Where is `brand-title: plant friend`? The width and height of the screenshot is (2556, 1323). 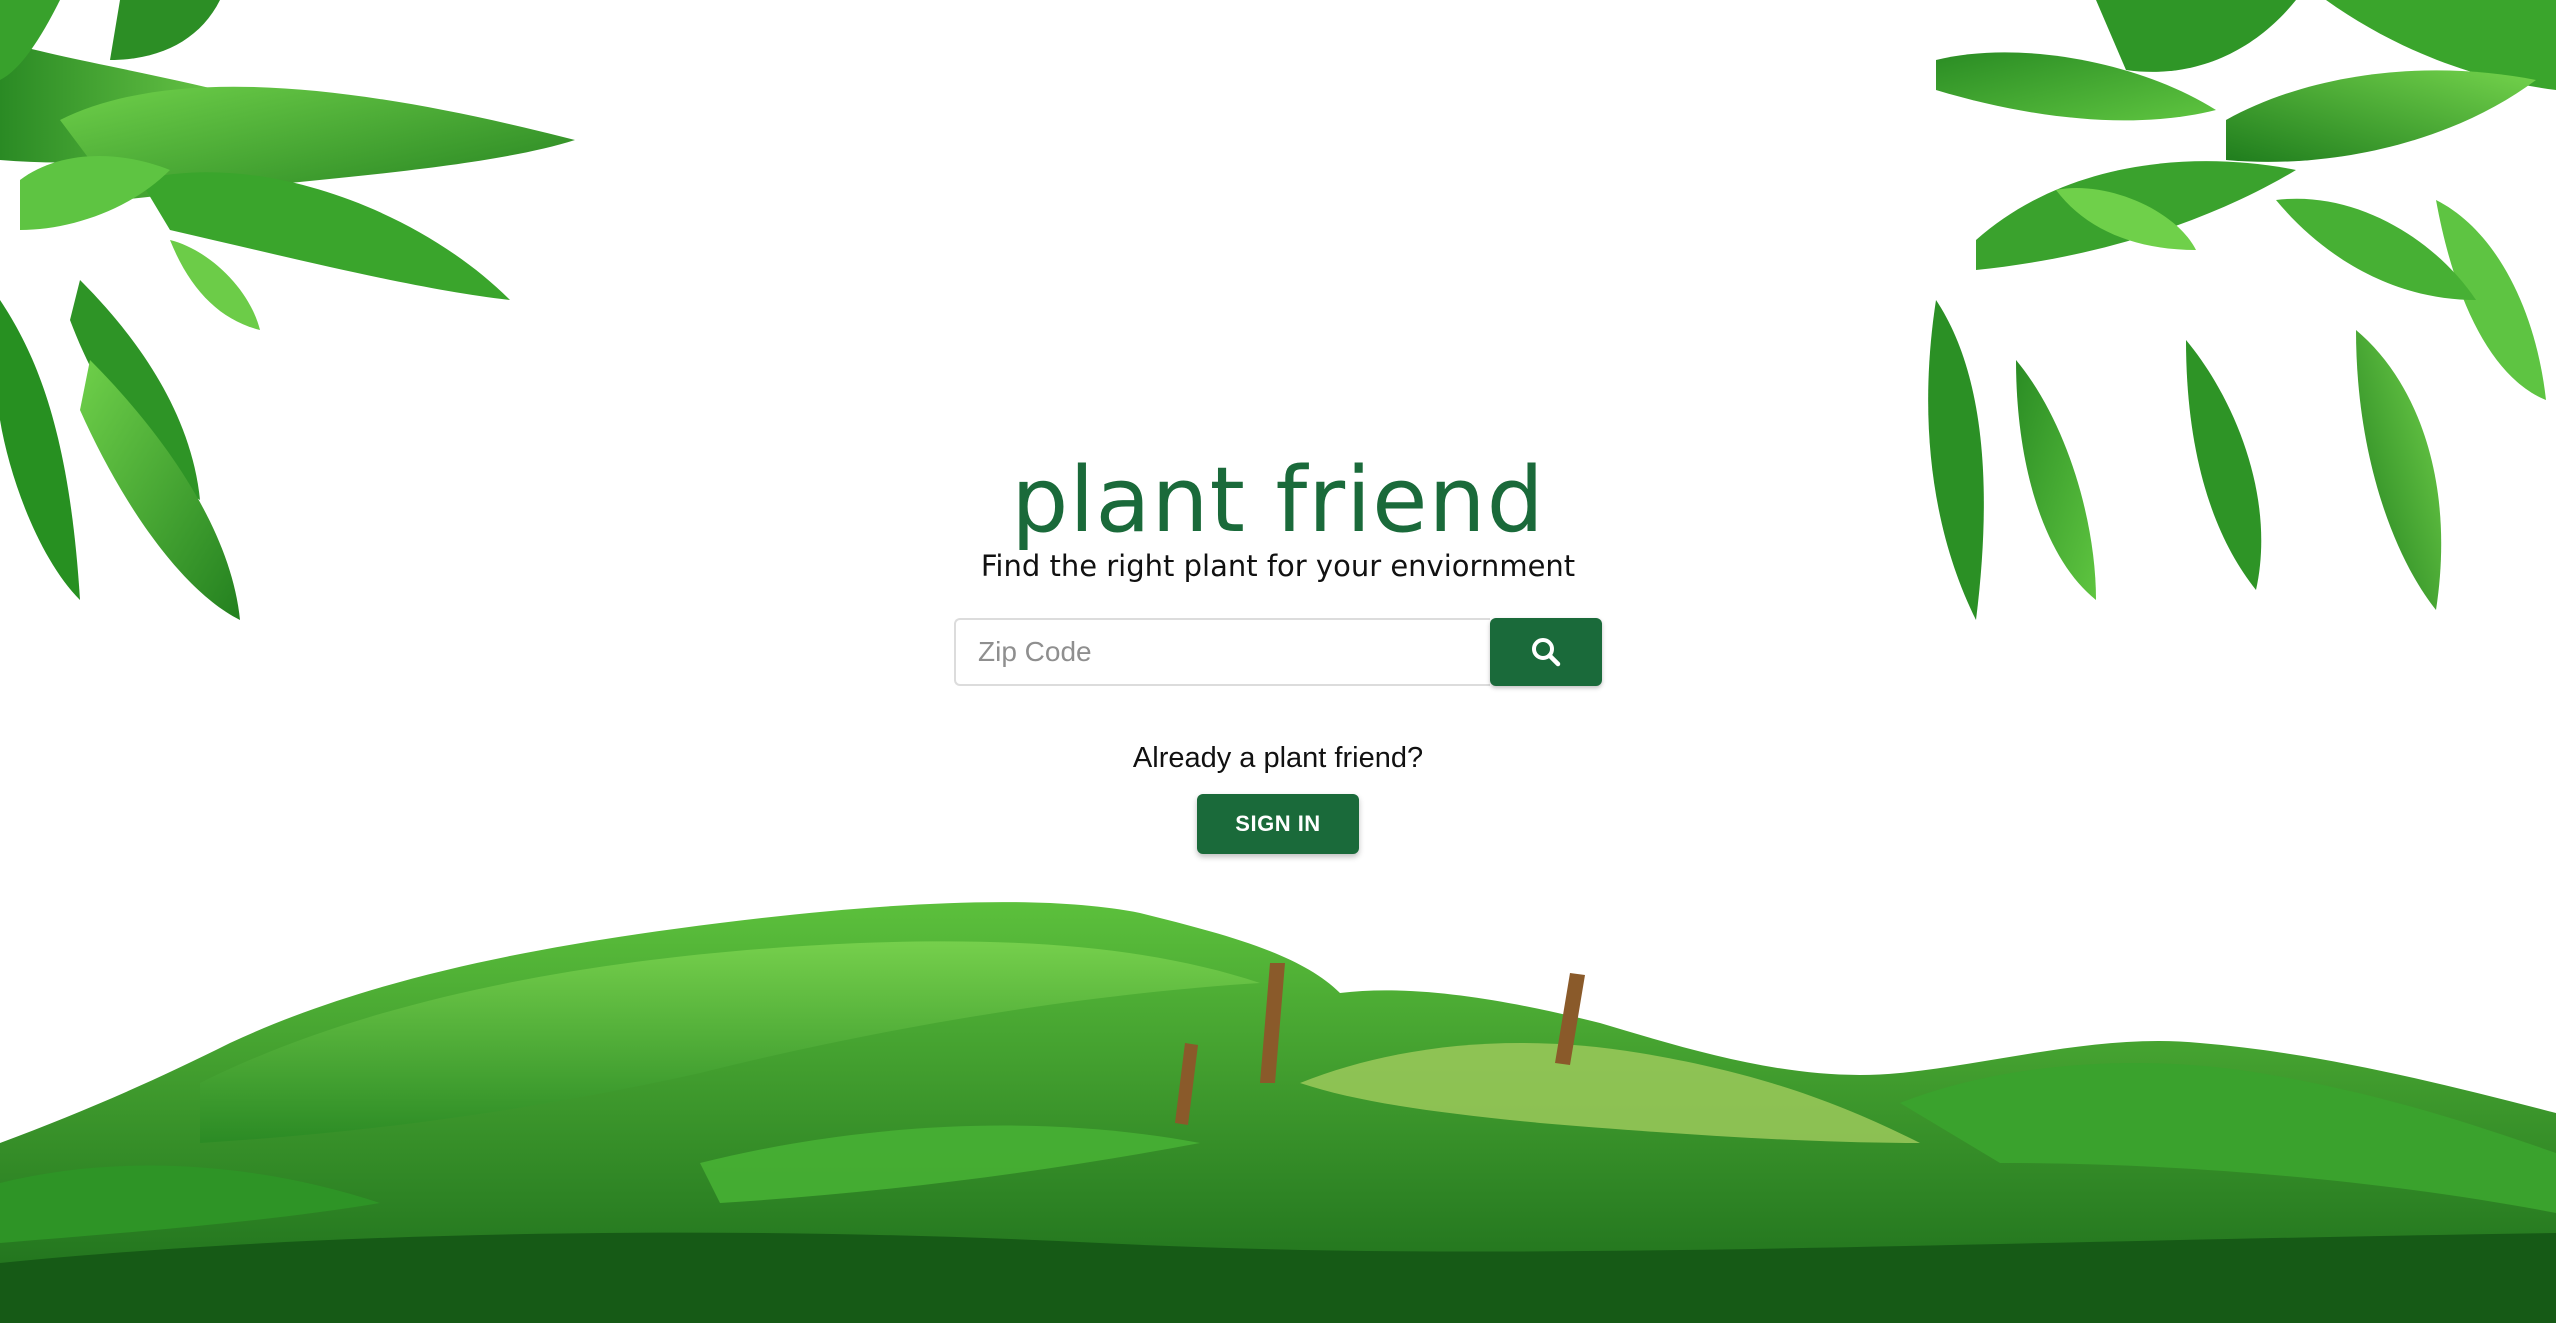 brand-title: plant friend is located at coordinates (1278, 500).